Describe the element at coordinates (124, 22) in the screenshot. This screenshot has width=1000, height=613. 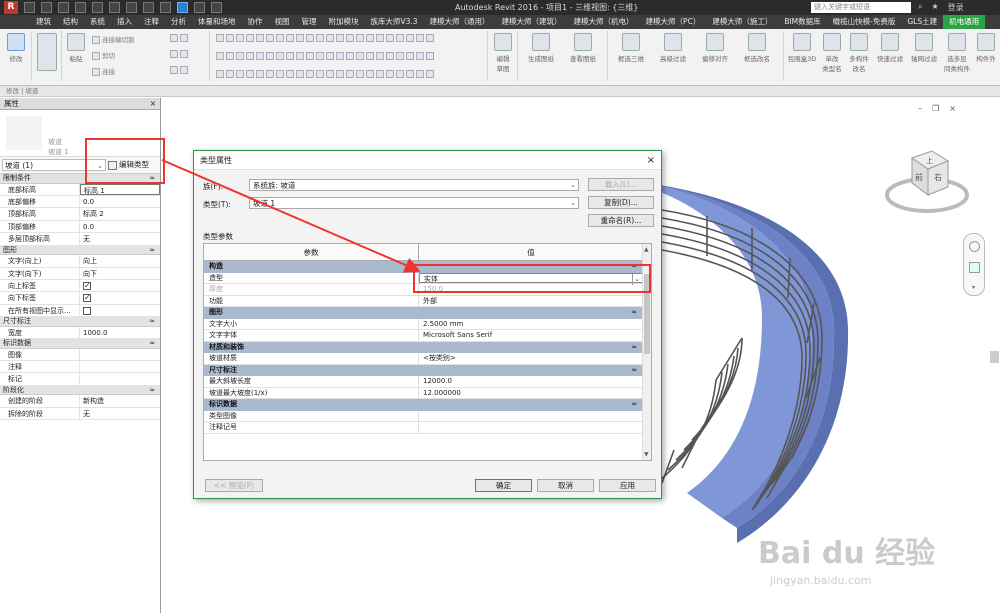
I see `ribbon-tab: 插入` at that location.